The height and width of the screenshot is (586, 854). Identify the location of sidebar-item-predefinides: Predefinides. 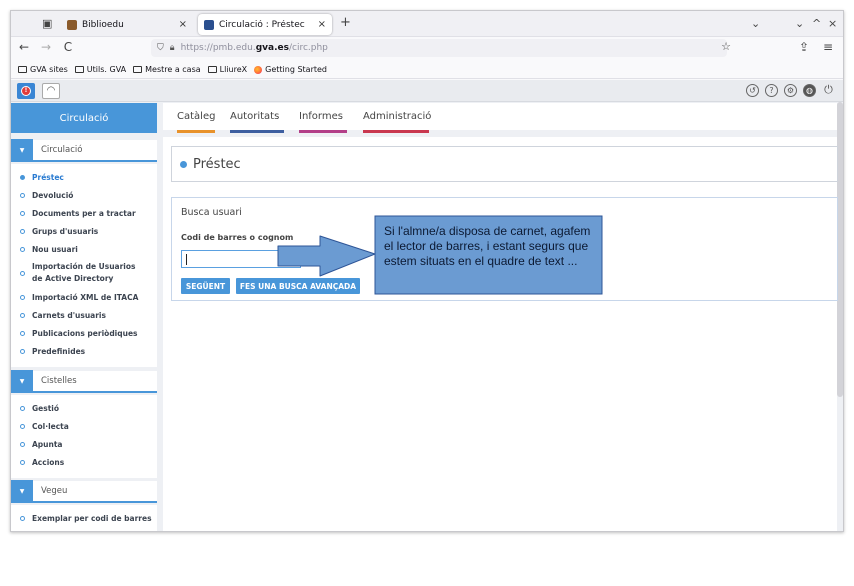
(84, 351).